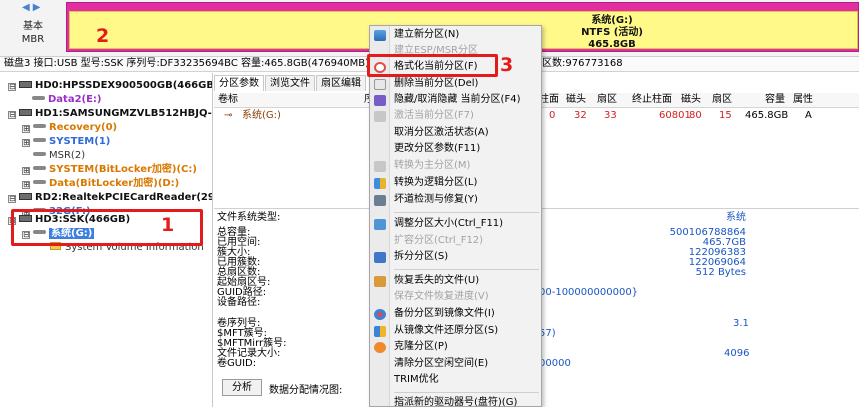  I want to click on menu-item-label: 指派新的驱动器号(盘符)(G), so click(456, 402).